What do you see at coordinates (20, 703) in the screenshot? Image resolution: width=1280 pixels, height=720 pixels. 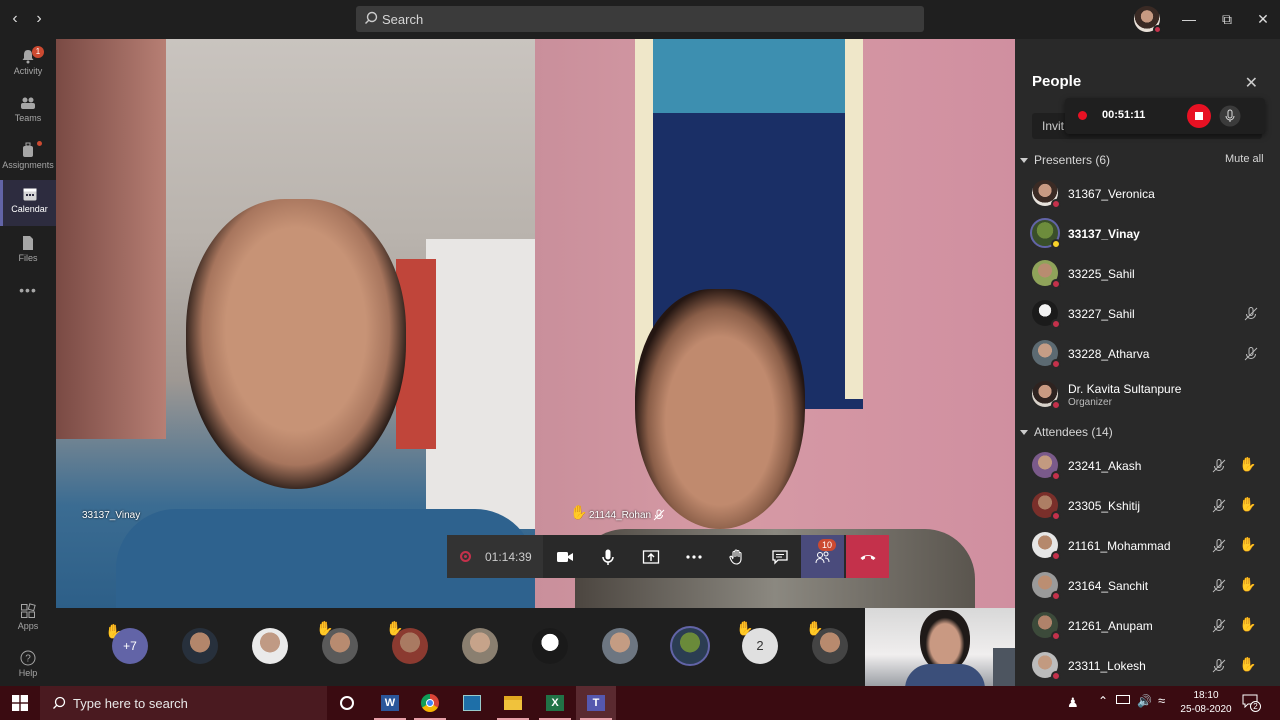 I see `start-button` at bounding box center [20, 703].